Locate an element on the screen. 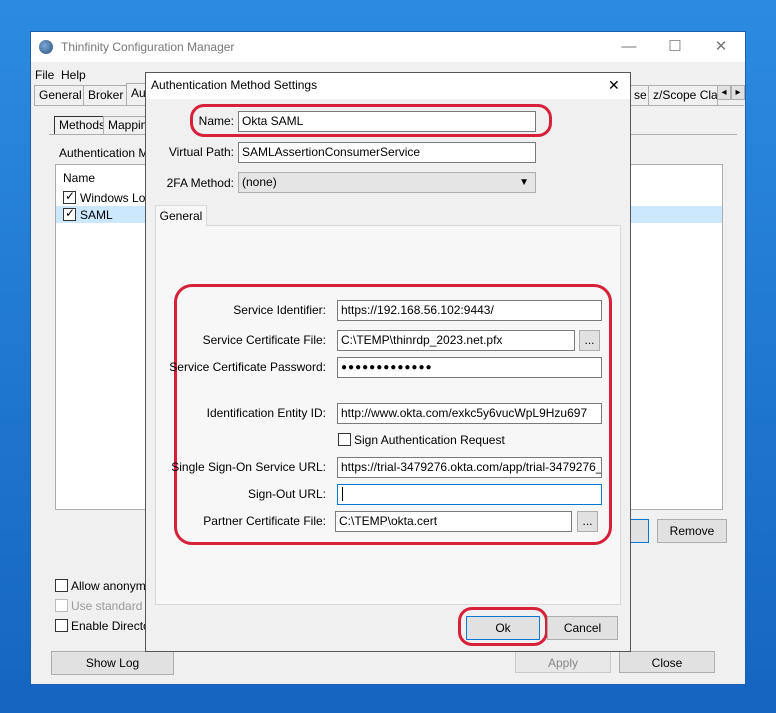 The image size is (776, 713). apply-button: Apply is located at coordinates (563, 662).